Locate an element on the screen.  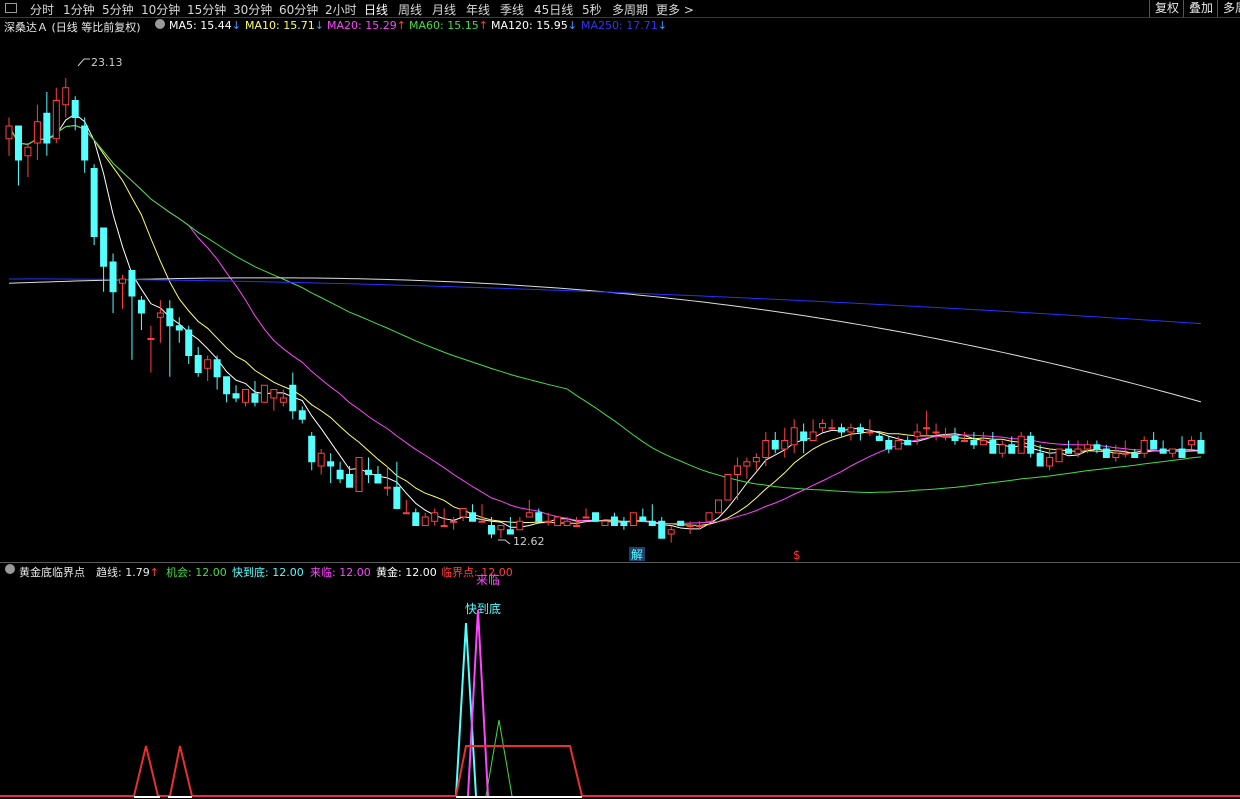
coming-signal-label: 来临 is located at coordinates (488, 580).